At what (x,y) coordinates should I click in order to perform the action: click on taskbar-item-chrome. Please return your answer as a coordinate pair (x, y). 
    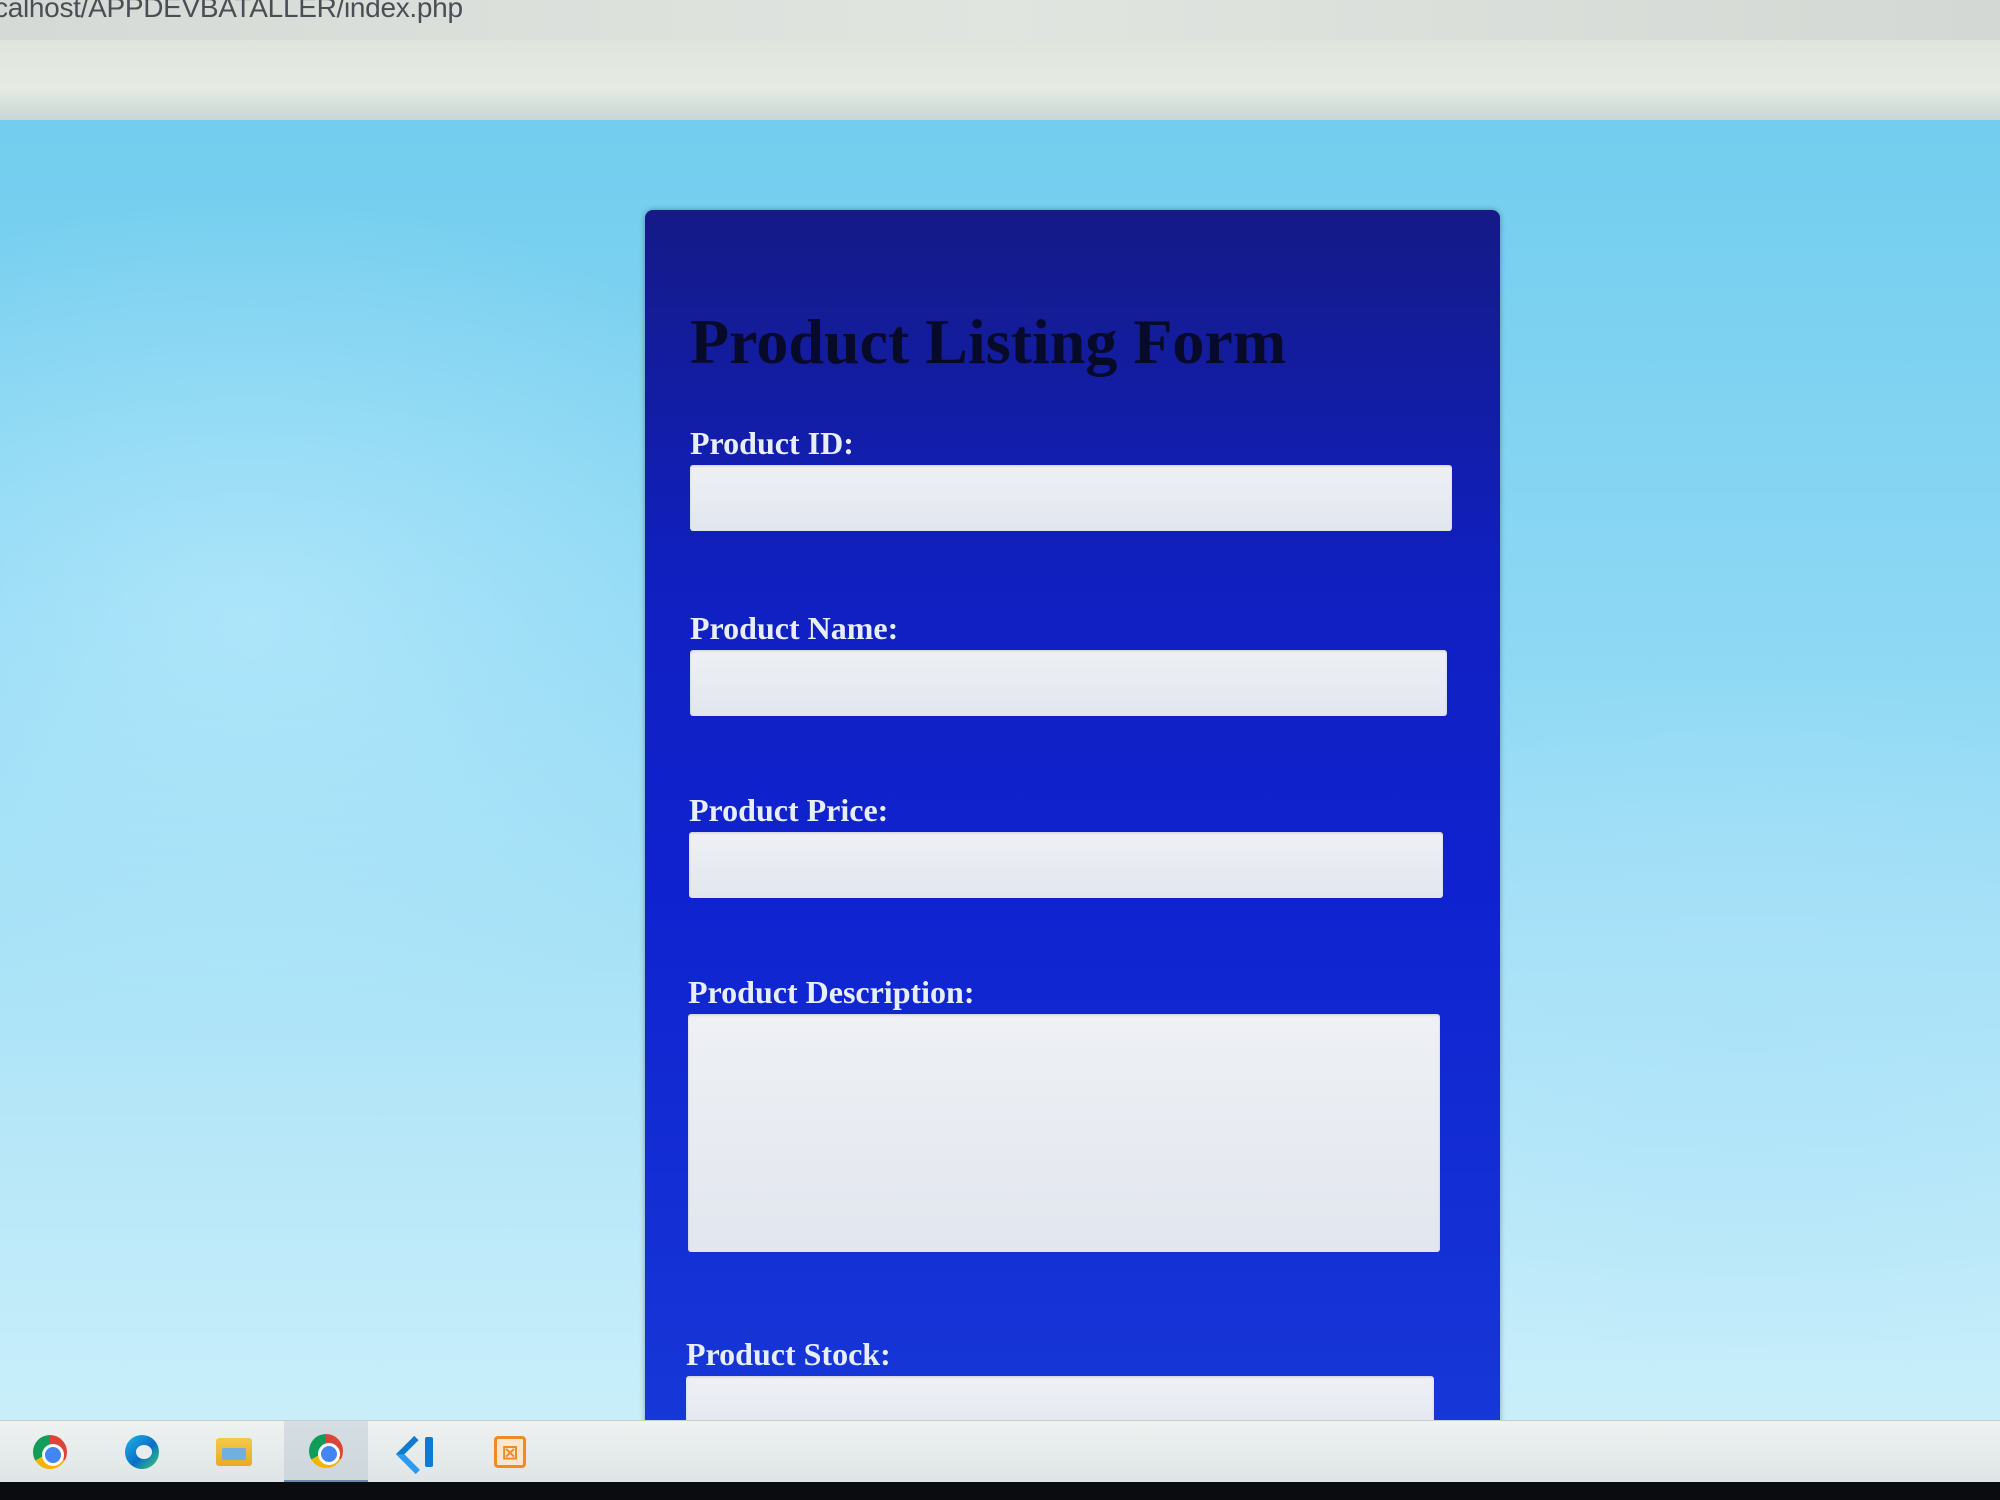
    Looking at the image, I should click on (50, 1451).